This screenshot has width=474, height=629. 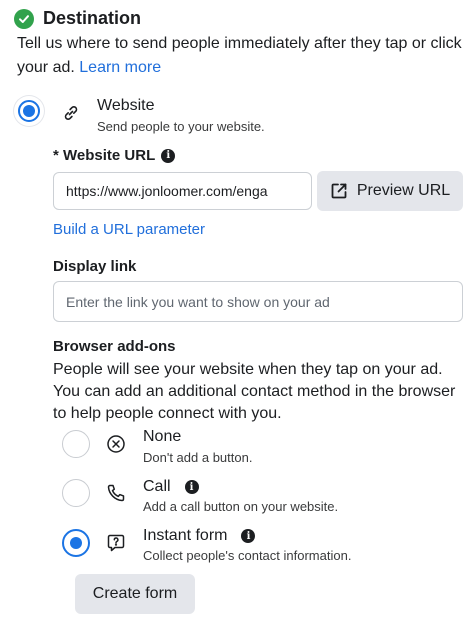 What do you see at coordinates (114, 346) in the screenshot?
I see `browser-addons-label: Browser add-ons` at bounding box center [114, 346].